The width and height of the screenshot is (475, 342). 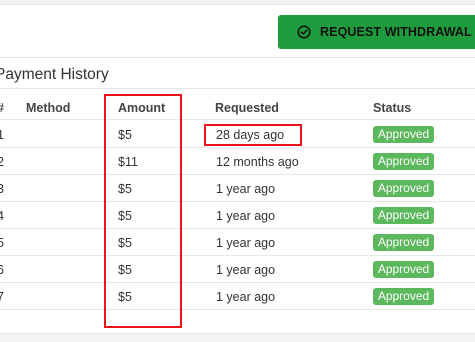 I want to click on title-divider, so click(x=237, y=88).